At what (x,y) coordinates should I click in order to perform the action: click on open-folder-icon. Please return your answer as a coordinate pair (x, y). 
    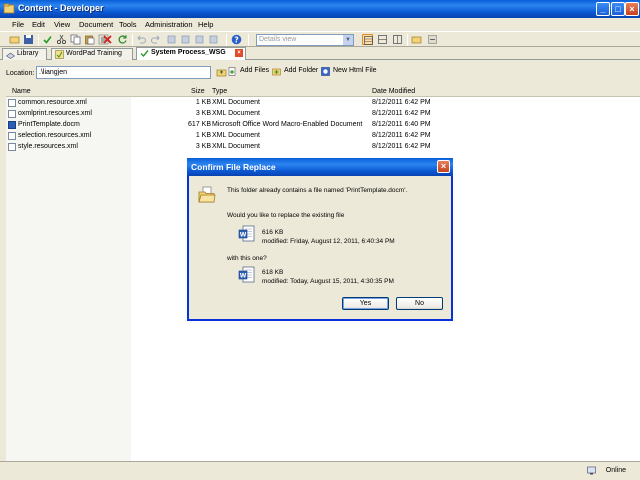
    Looking at the image, I should click on (14, 39).